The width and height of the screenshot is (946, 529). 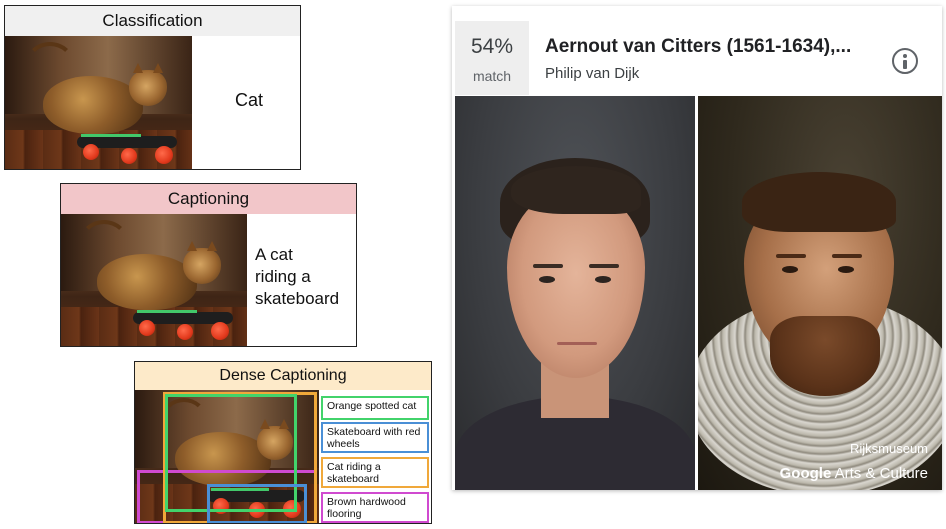 What do you see at coordinates (879, 473) in the screenshot?
I see `brand-arts-culture: Arts & Culture` at bounding box center [879, 473].